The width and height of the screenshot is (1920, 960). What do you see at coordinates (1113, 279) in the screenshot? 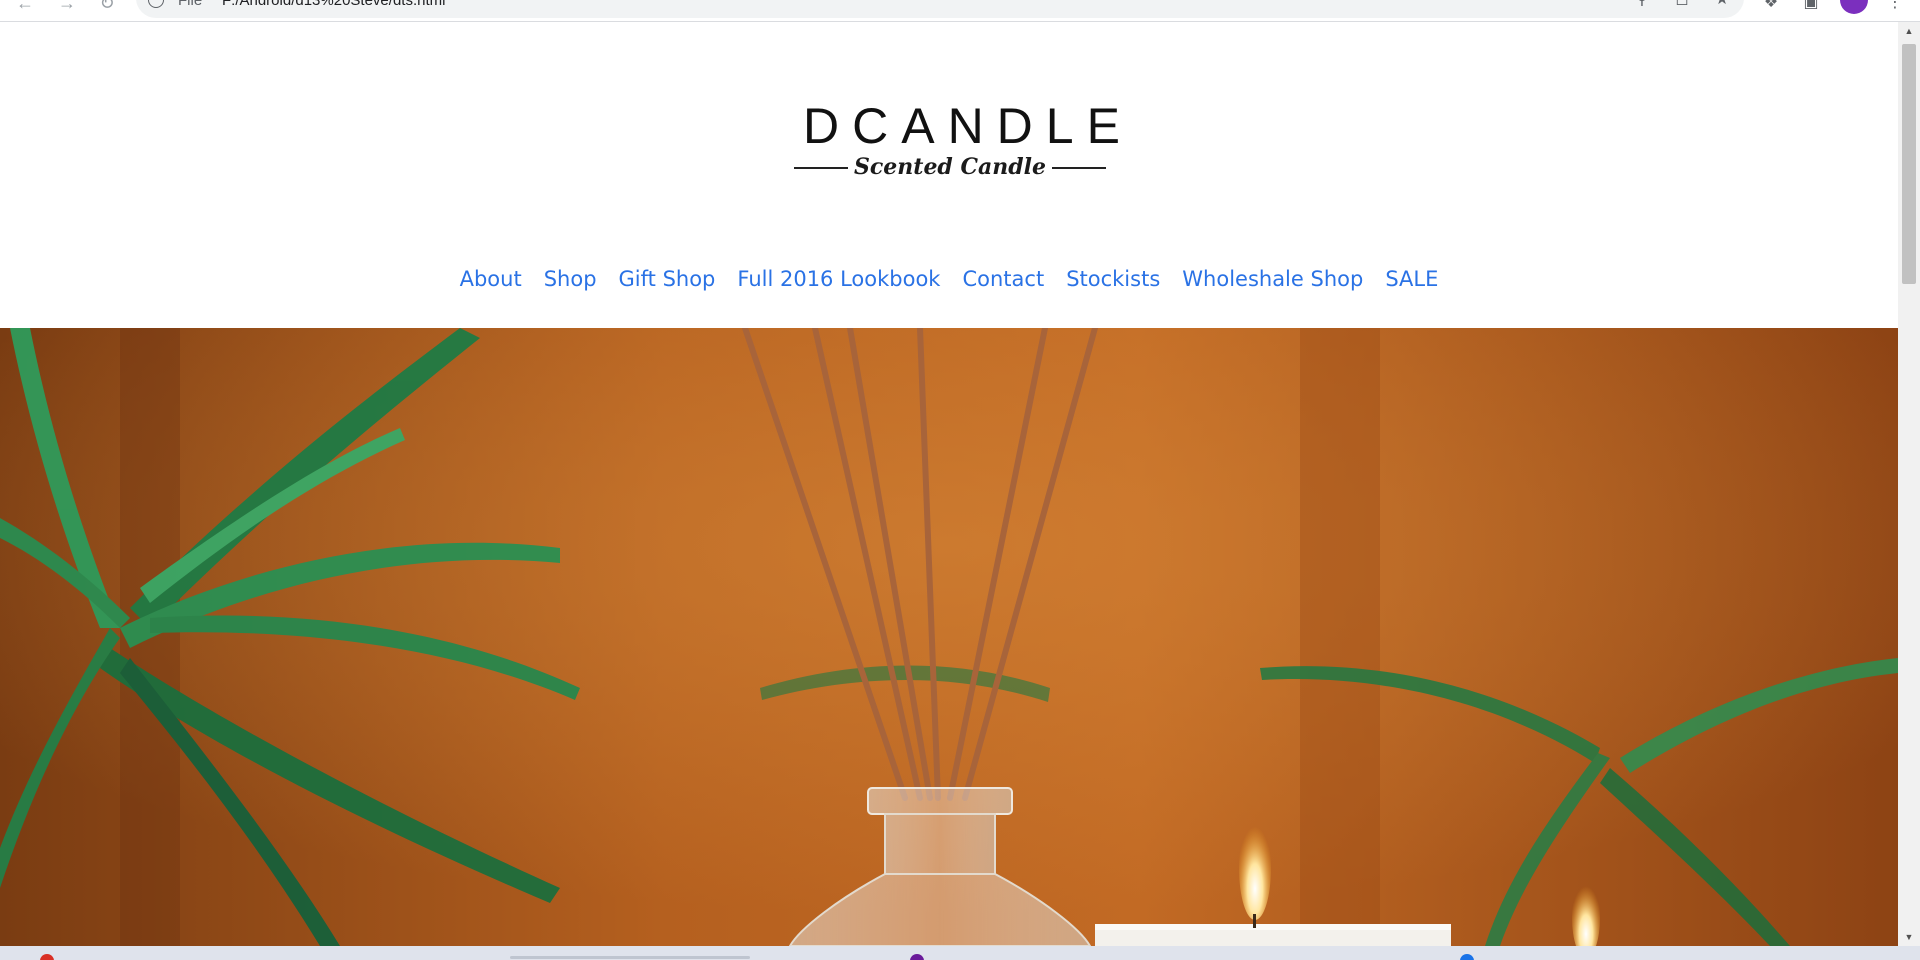
I see `nav-link-stockists: Stockists` at bounding box center [1113, 279].